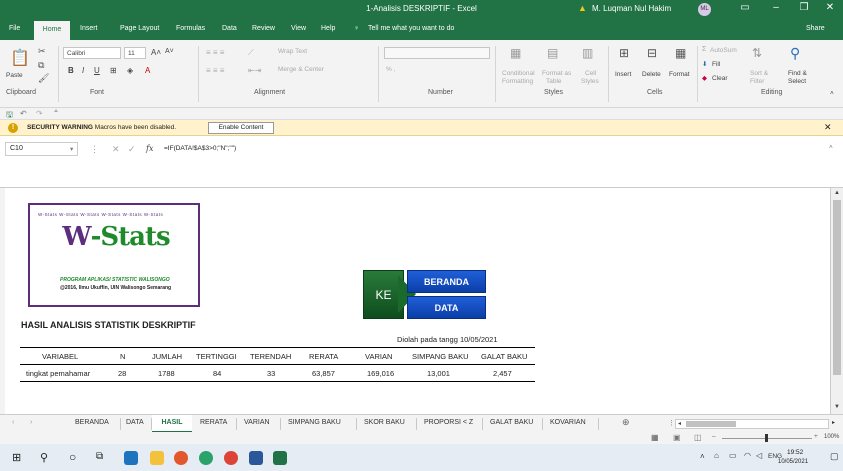  What do you see at coordinates (298, 28) in the screenshot?
I see `tab-view: View` at bounding box center [298, 28].